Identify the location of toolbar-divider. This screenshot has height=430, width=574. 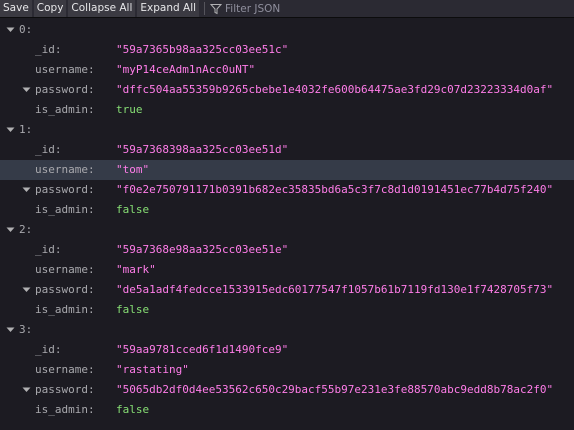
(205, 8).